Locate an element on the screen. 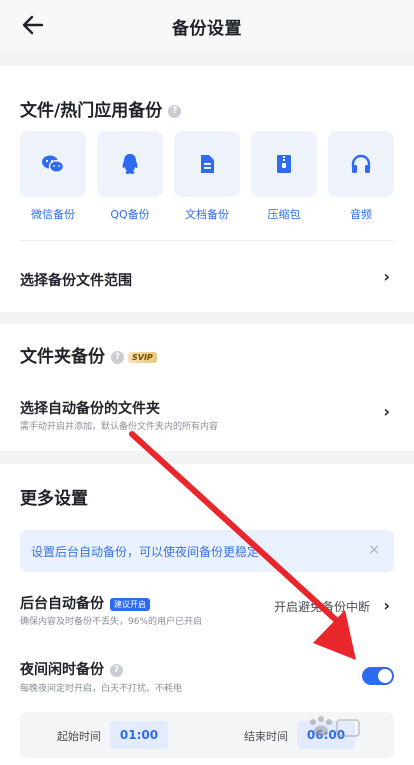 This screenshot has width=414, height=765. watermark is located at coordinates (333, 732).